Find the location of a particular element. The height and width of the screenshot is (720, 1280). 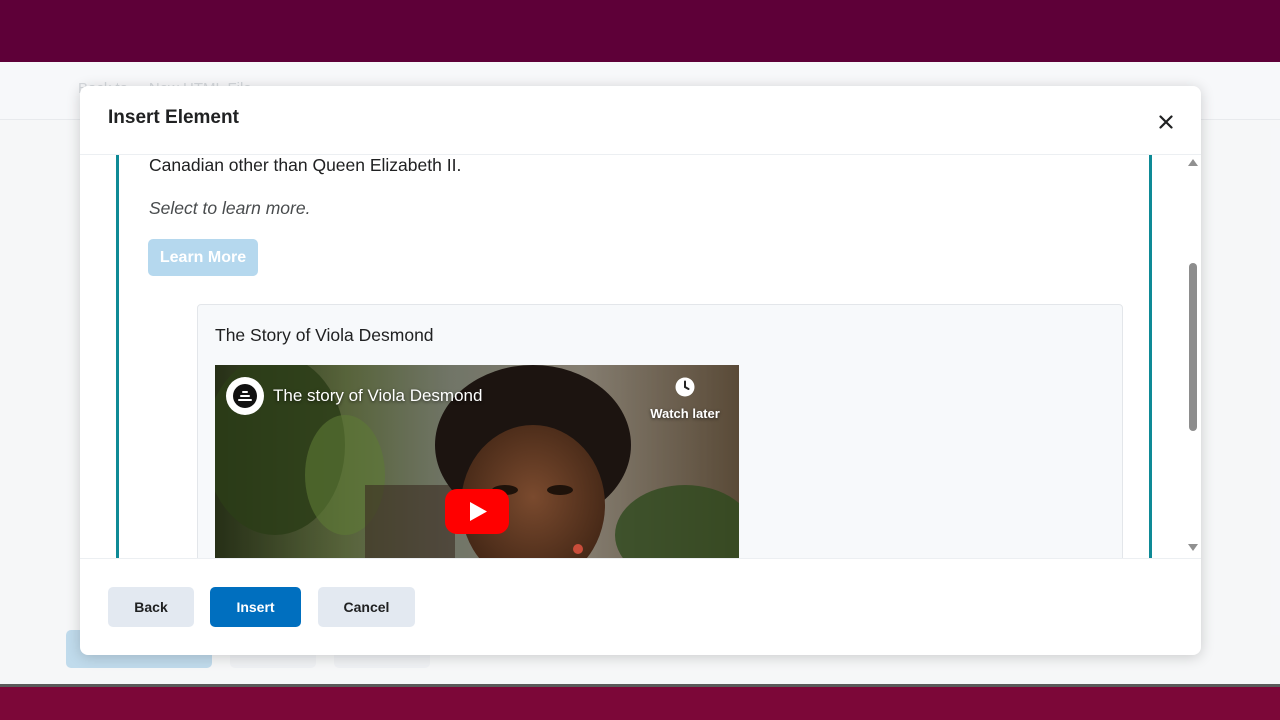

preview-body-text: Canadian other than Queen Elizabeth II. is located at coordinates (305, 165).